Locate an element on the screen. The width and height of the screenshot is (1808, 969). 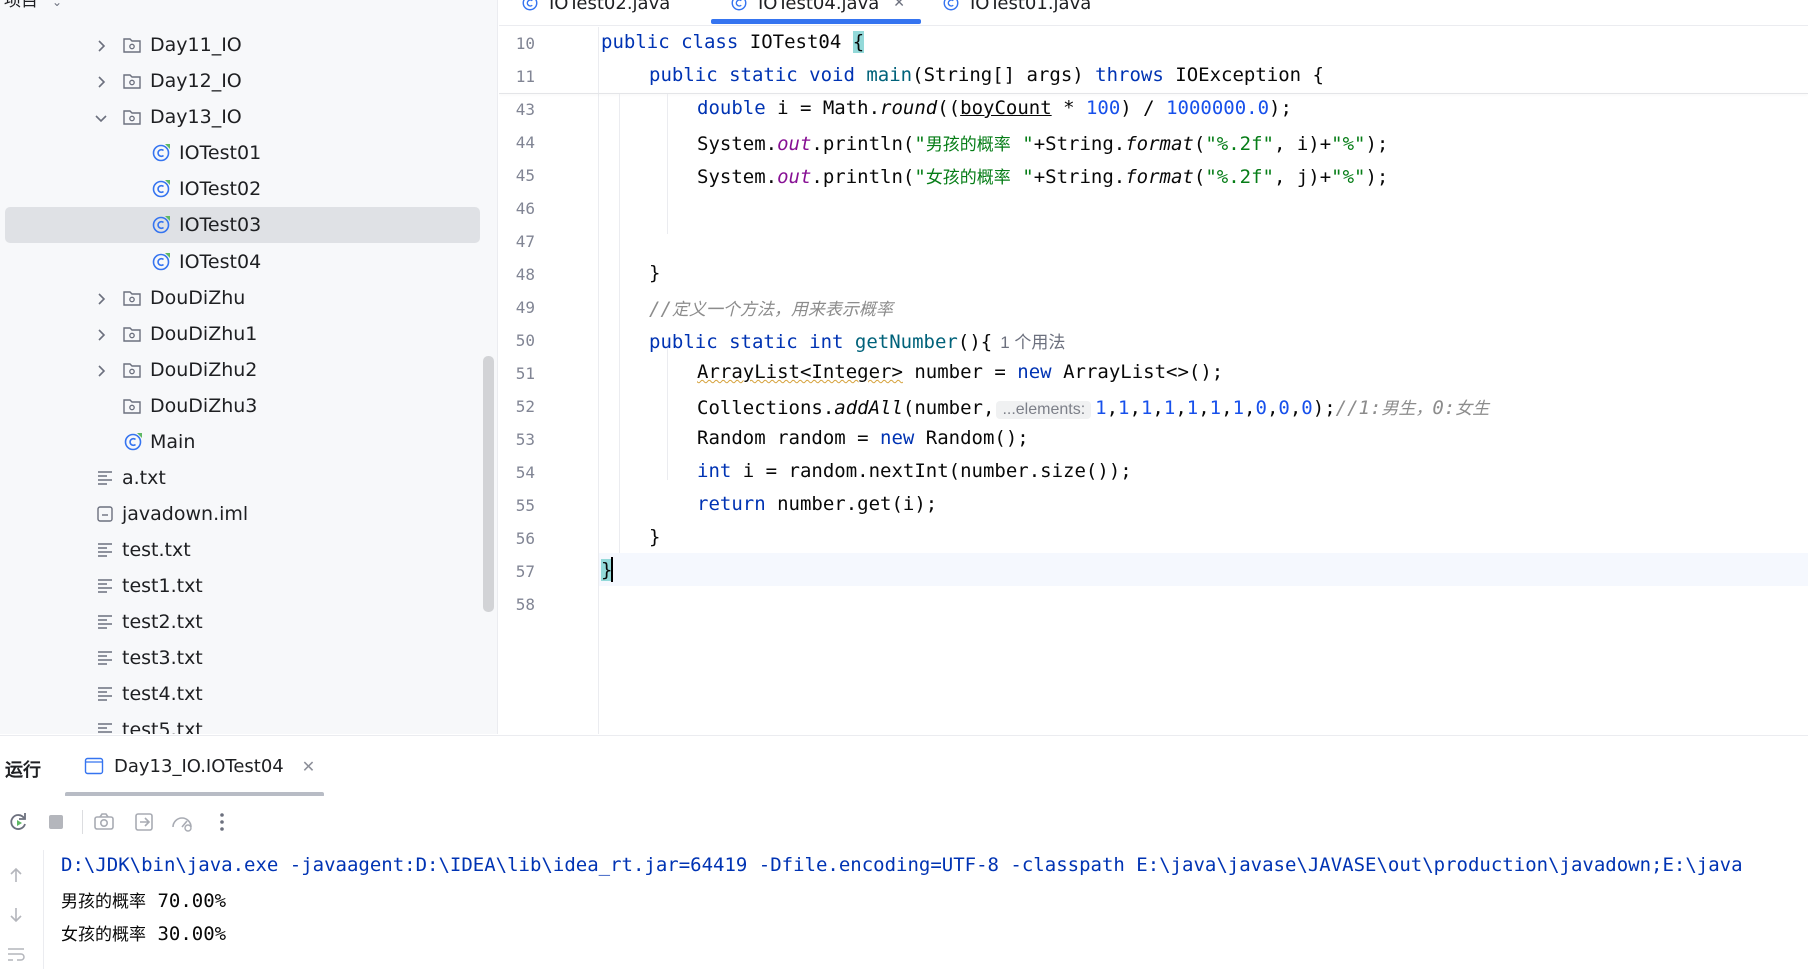
tab-iotest02: IOTest02.java is located at coordinates (595, 9).